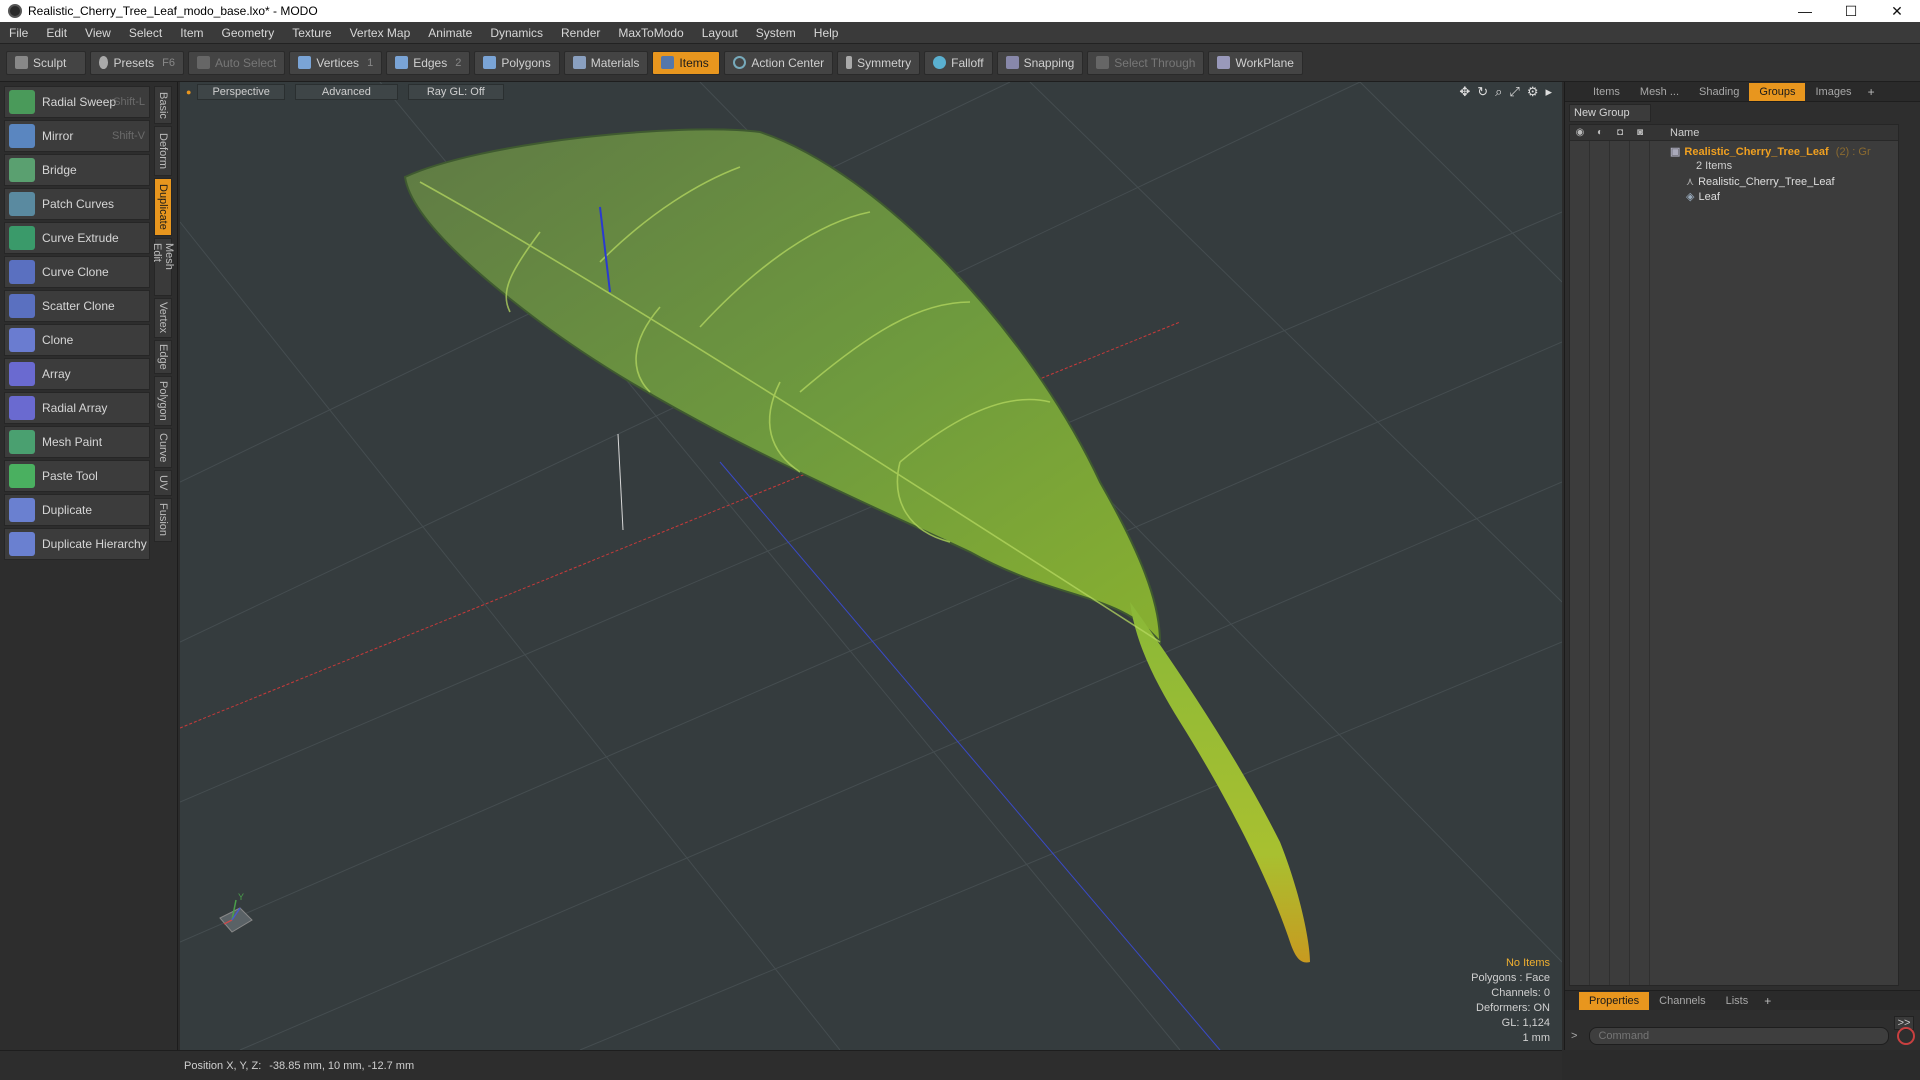 The width and height of the screenshot is (1920, 1080). Describe the element at coordinates (879, 62) in the screenshot. I see `symmetry-button: Symmetry` at that location.